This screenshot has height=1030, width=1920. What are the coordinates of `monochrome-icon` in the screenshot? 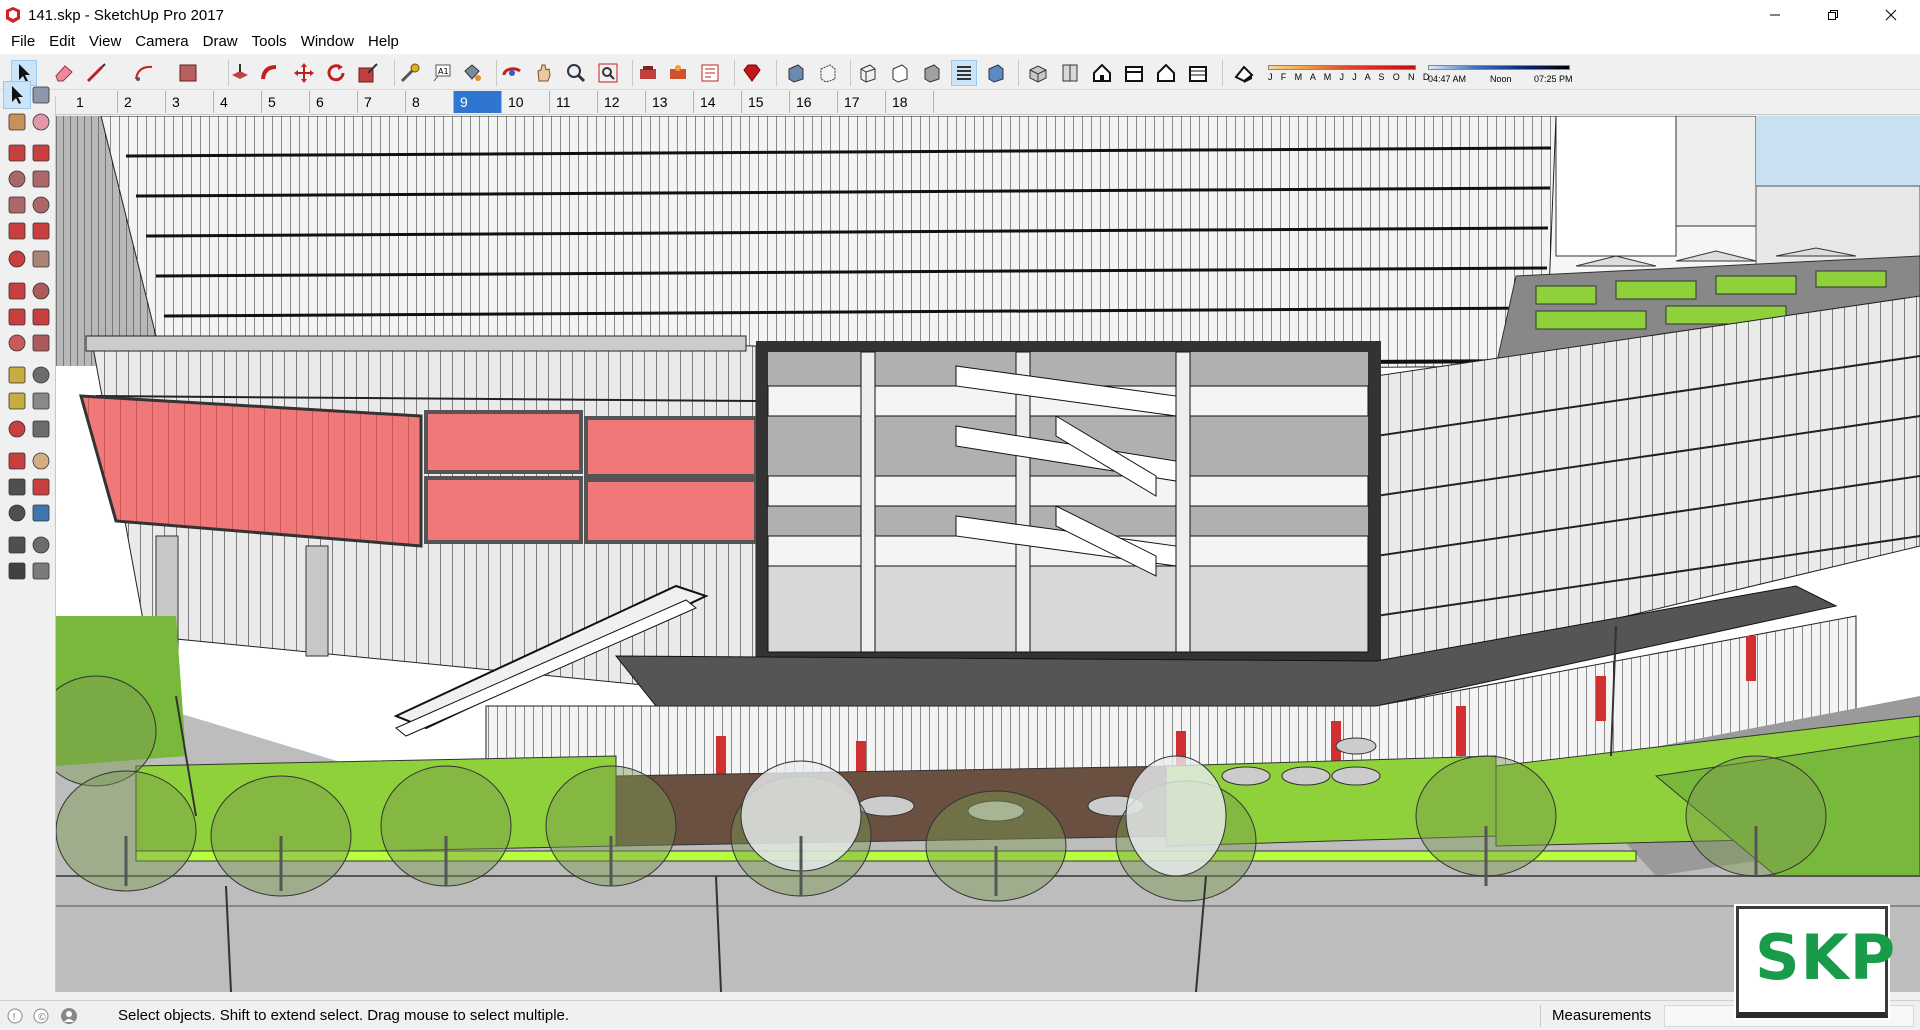 It's located at (996, 73).